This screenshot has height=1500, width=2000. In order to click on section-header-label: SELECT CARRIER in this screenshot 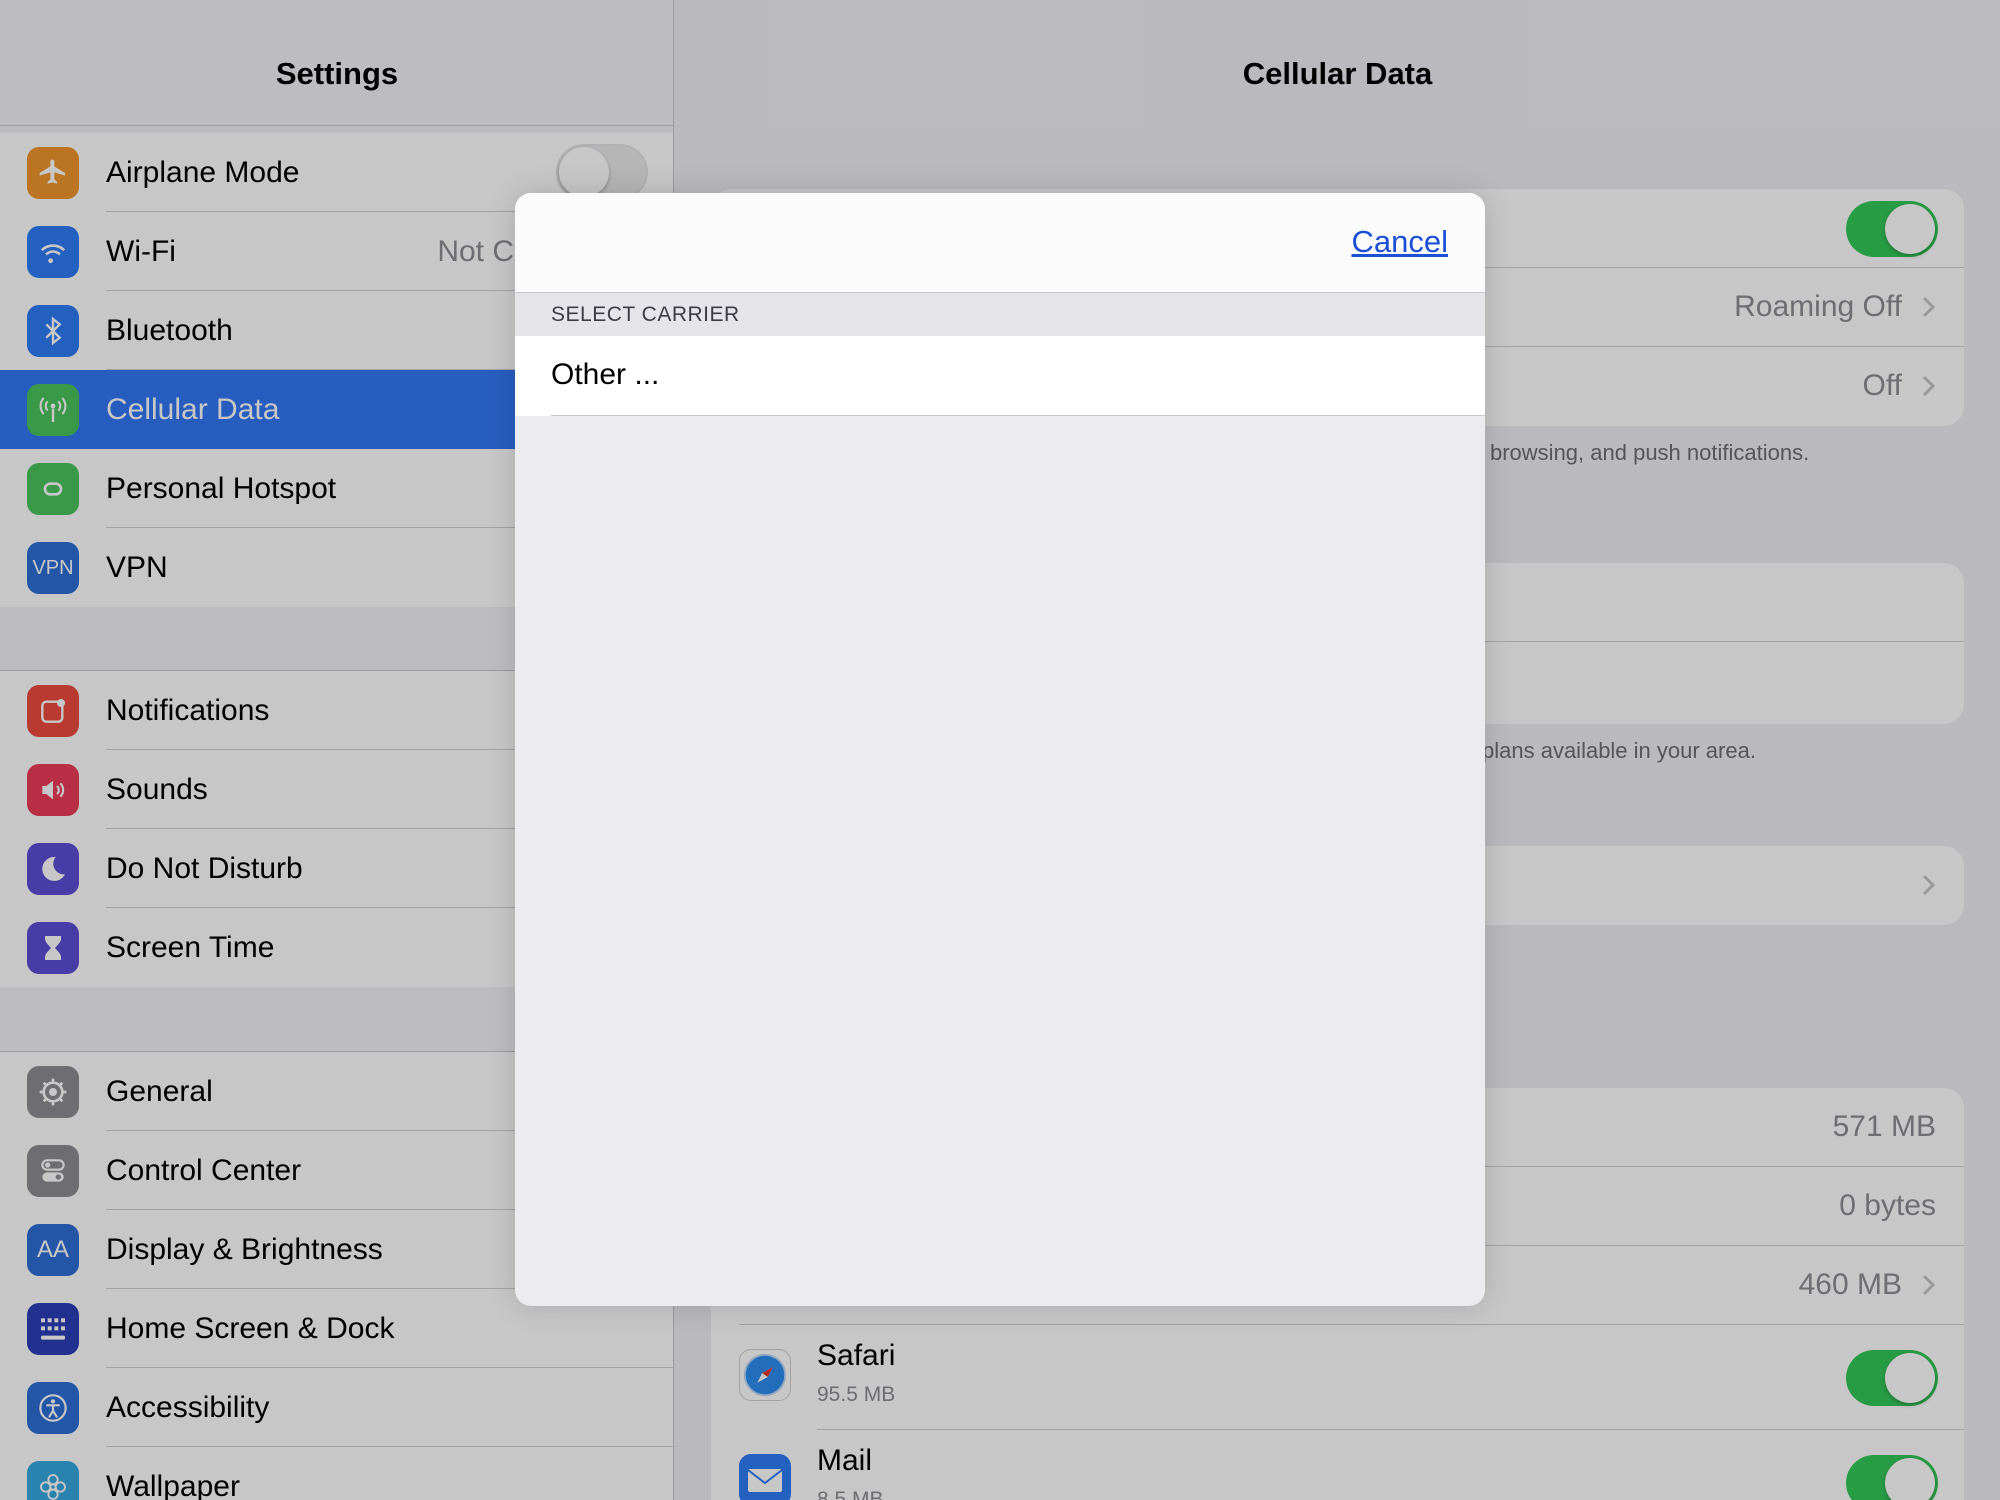, I will do `click(645, 314)`.